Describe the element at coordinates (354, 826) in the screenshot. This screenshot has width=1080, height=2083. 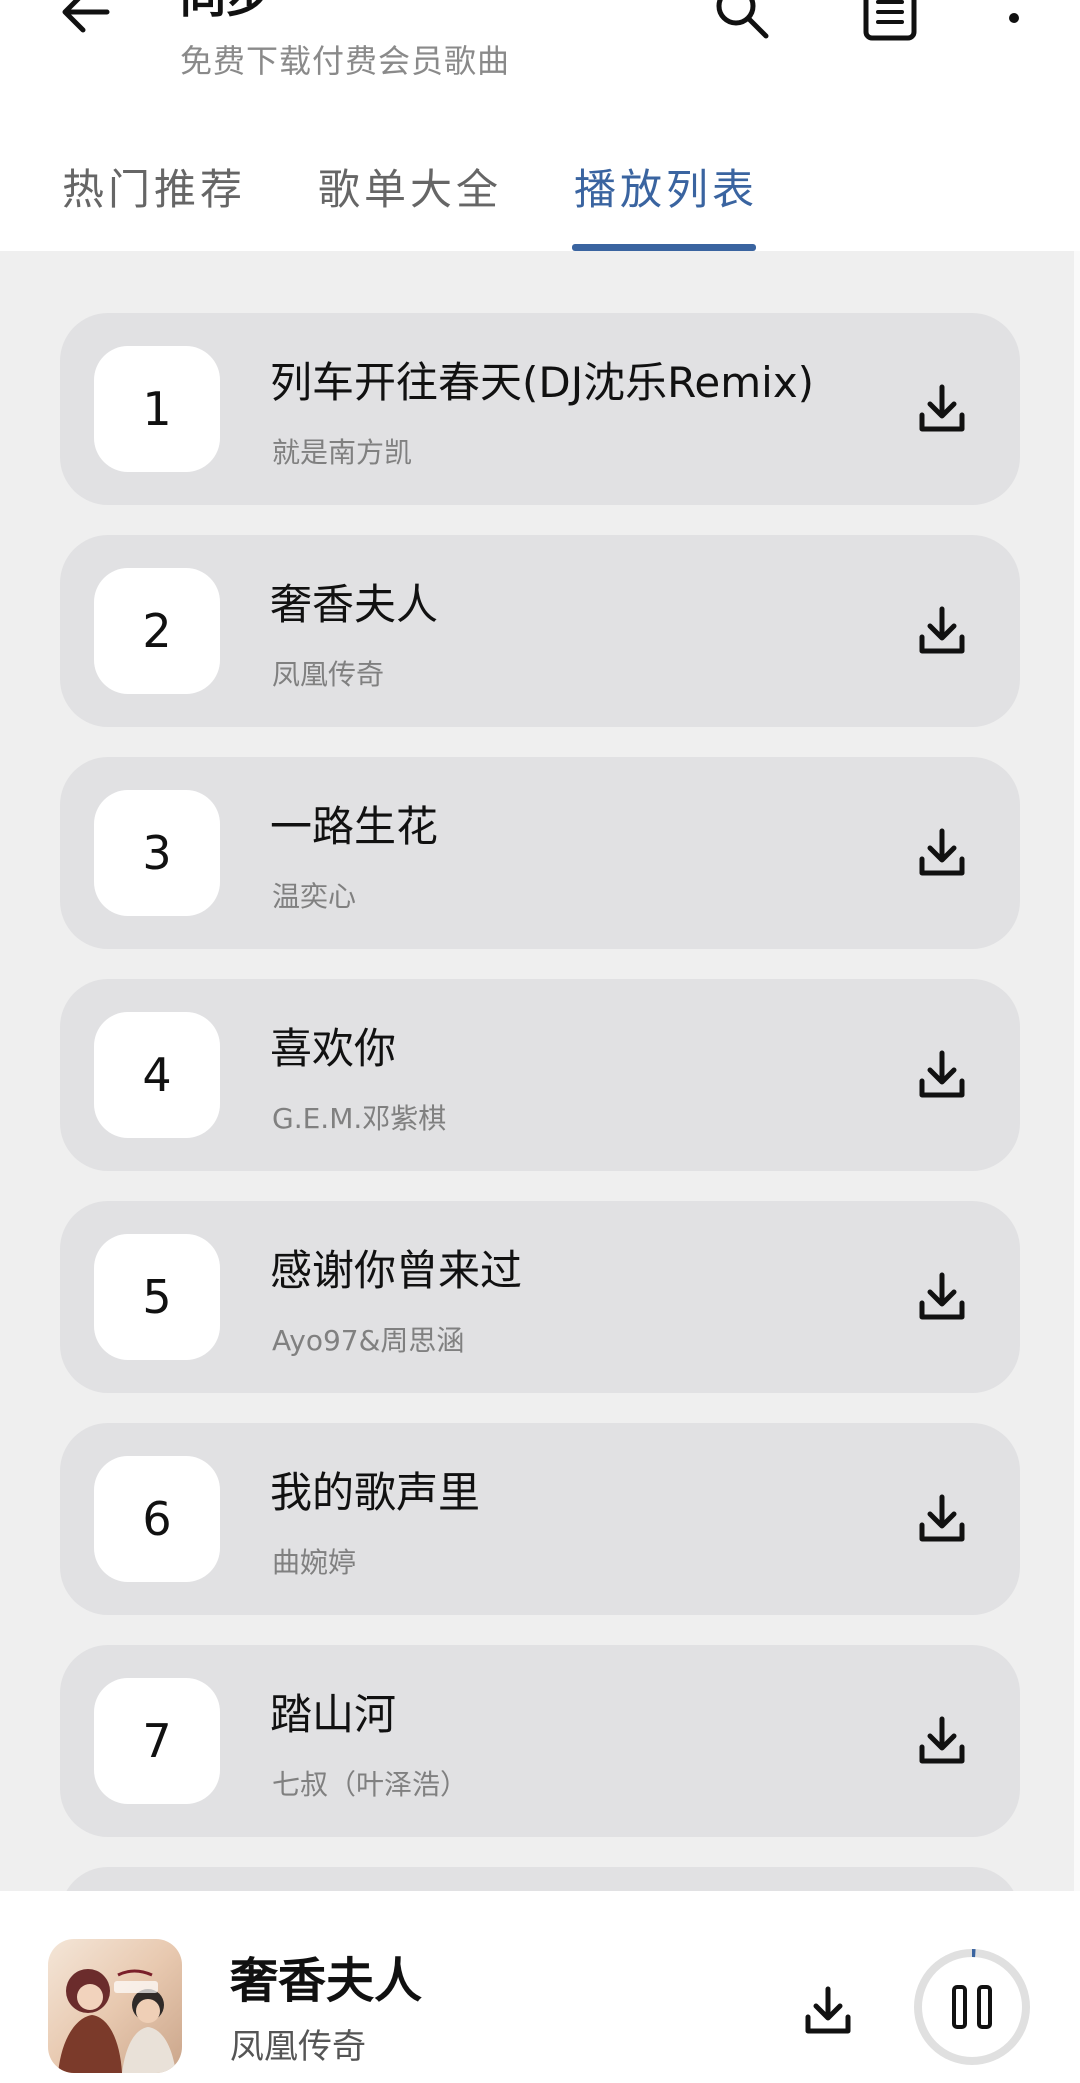
I see `song-title: 一路生花` at that location.